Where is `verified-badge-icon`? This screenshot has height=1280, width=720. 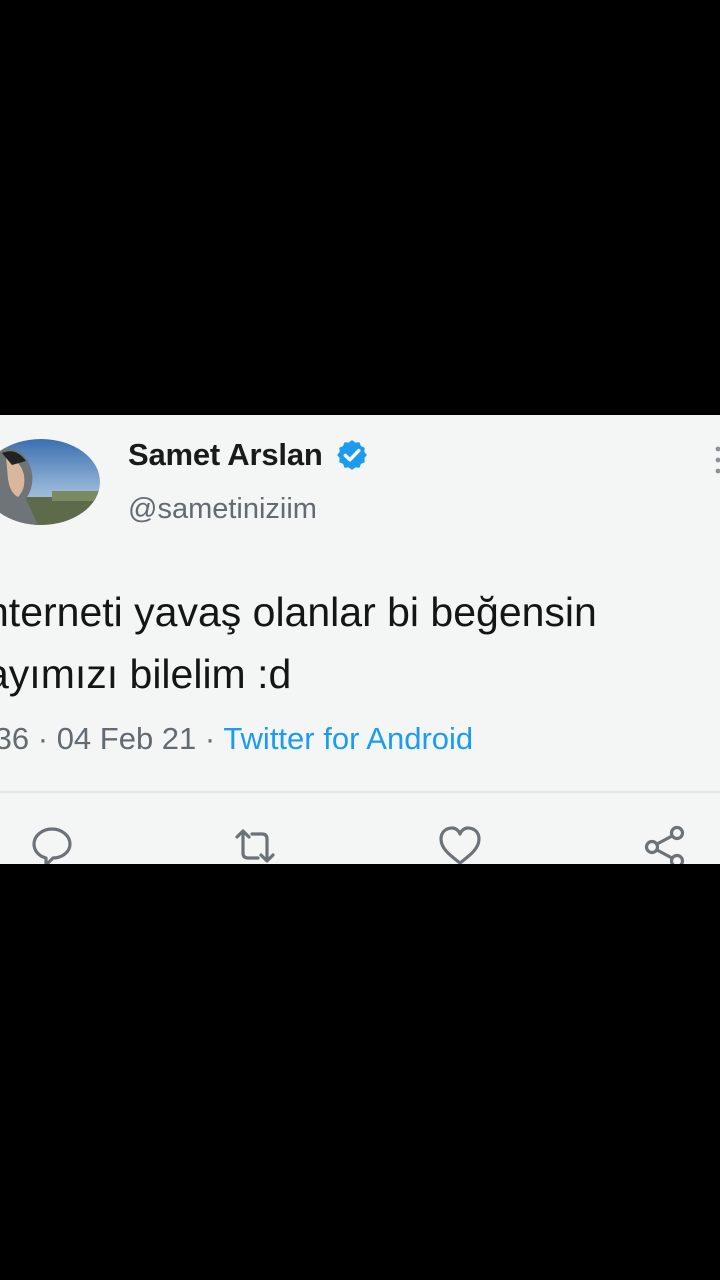
verified-badge-icon is located at coordinates (351, 455).